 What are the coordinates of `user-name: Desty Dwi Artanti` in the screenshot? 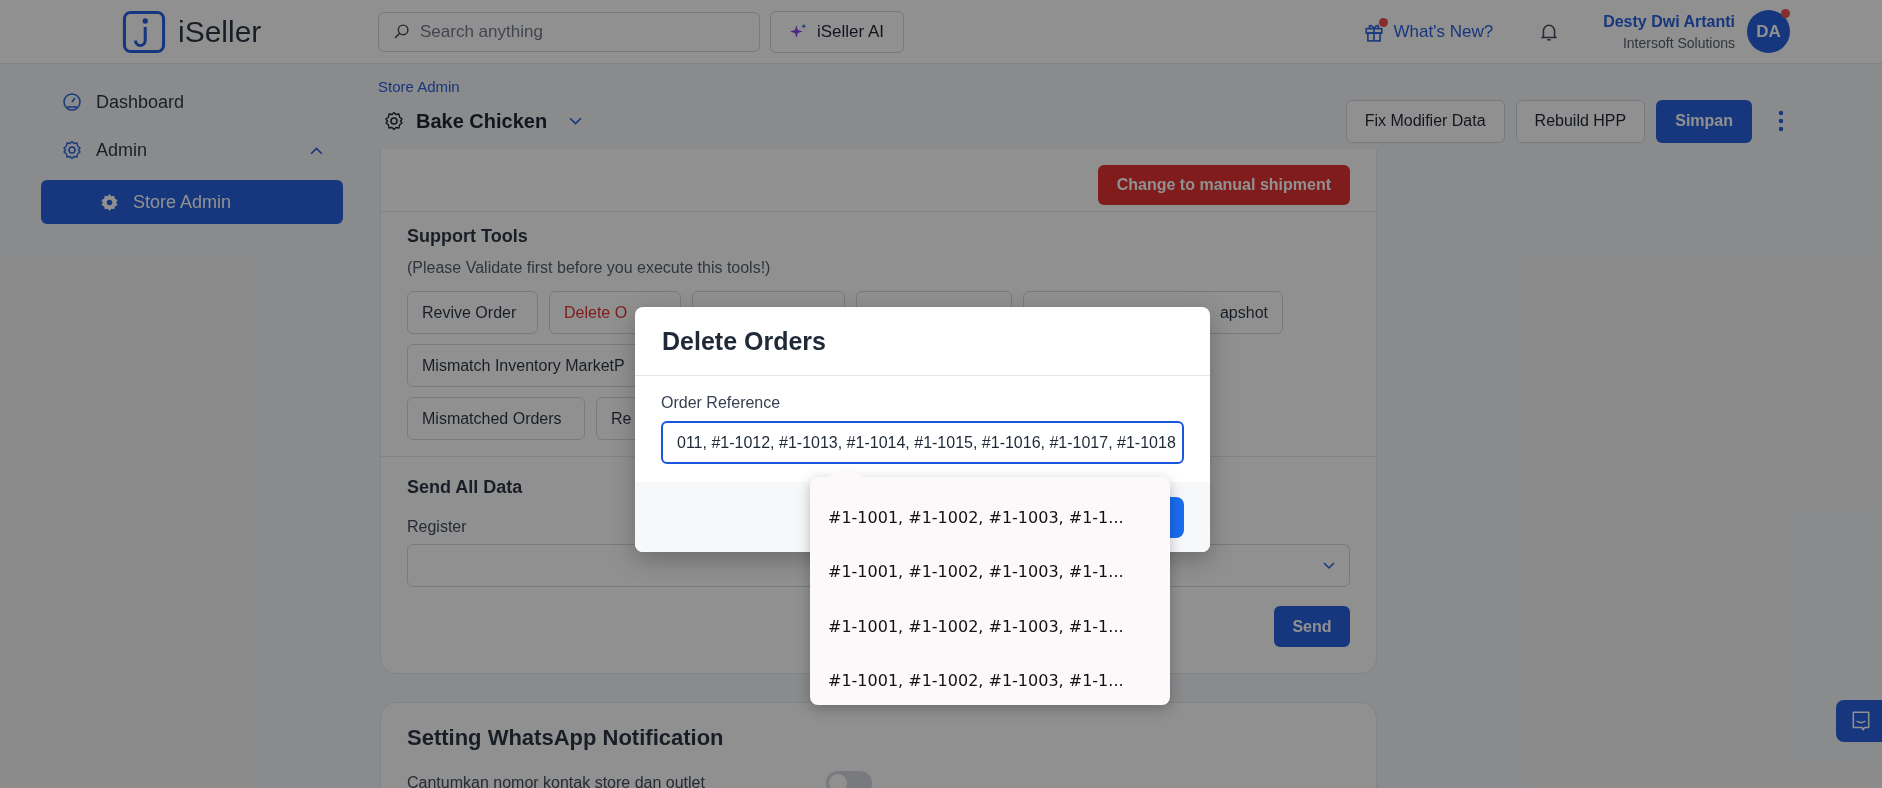 It's located at (1669, 21).